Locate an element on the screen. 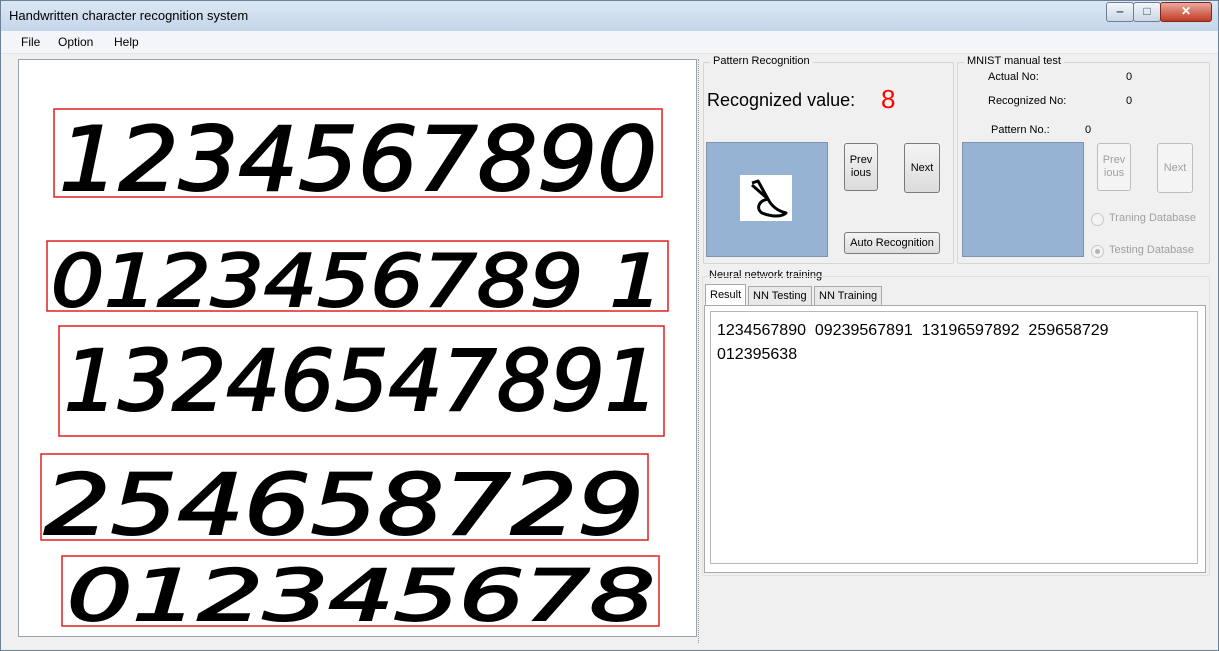 The image size is (1219, 651). testing-database-radio is located at coordinates (1097, 251).